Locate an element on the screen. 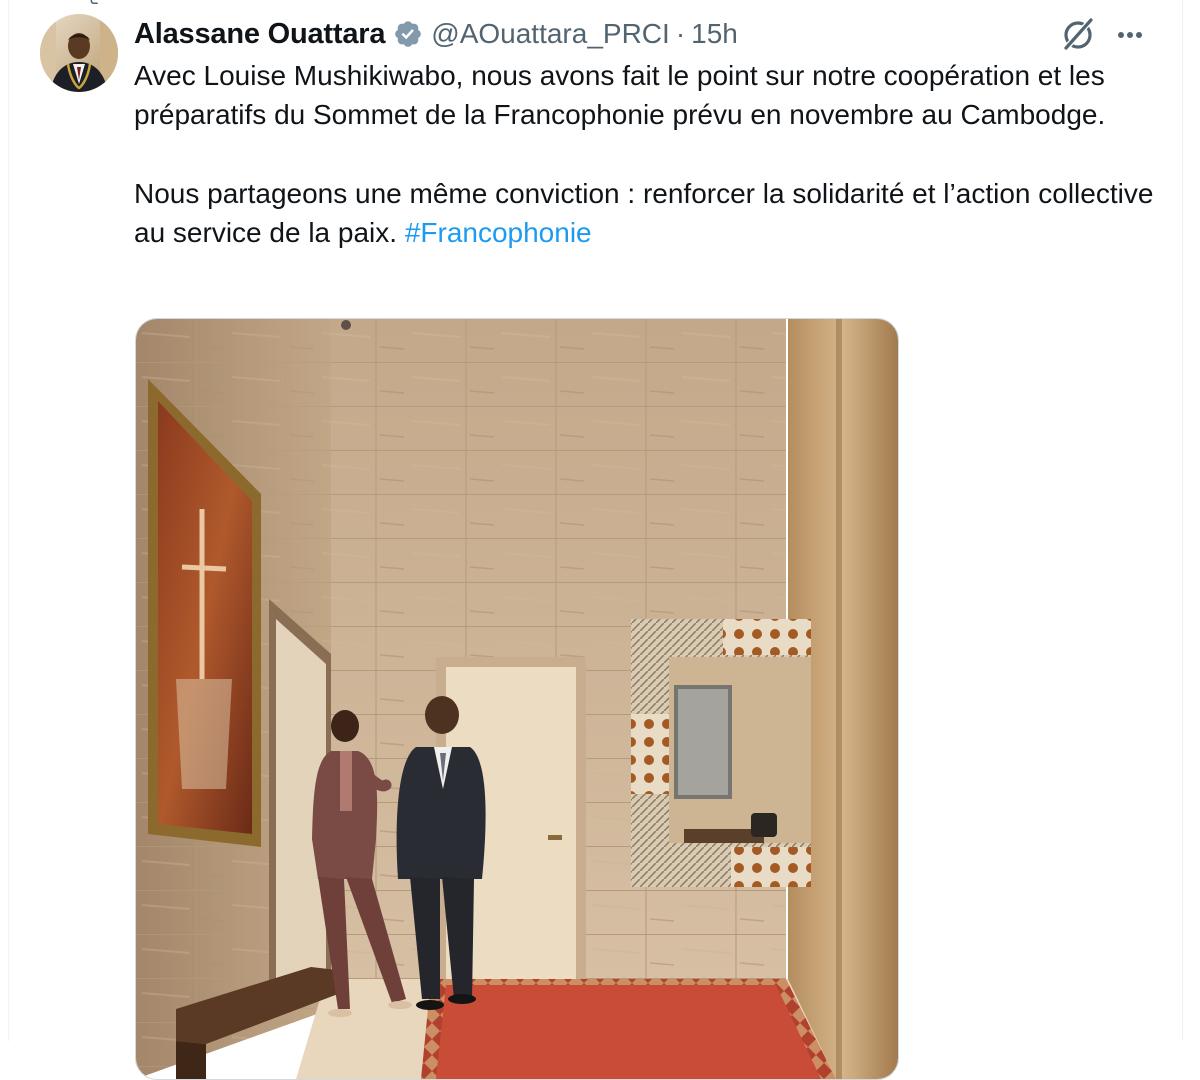 The image size is (1200, 1080). timeline-border-left is located at coordinates (8, 520).